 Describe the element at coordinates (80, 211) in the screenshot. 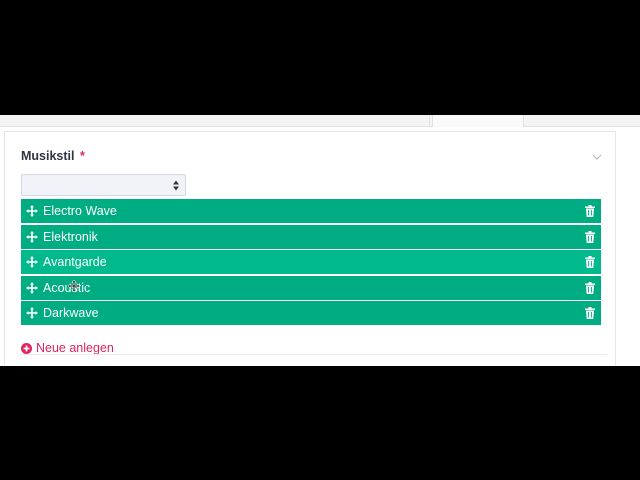

I see `list-item-label: Electro Wave` at that location.